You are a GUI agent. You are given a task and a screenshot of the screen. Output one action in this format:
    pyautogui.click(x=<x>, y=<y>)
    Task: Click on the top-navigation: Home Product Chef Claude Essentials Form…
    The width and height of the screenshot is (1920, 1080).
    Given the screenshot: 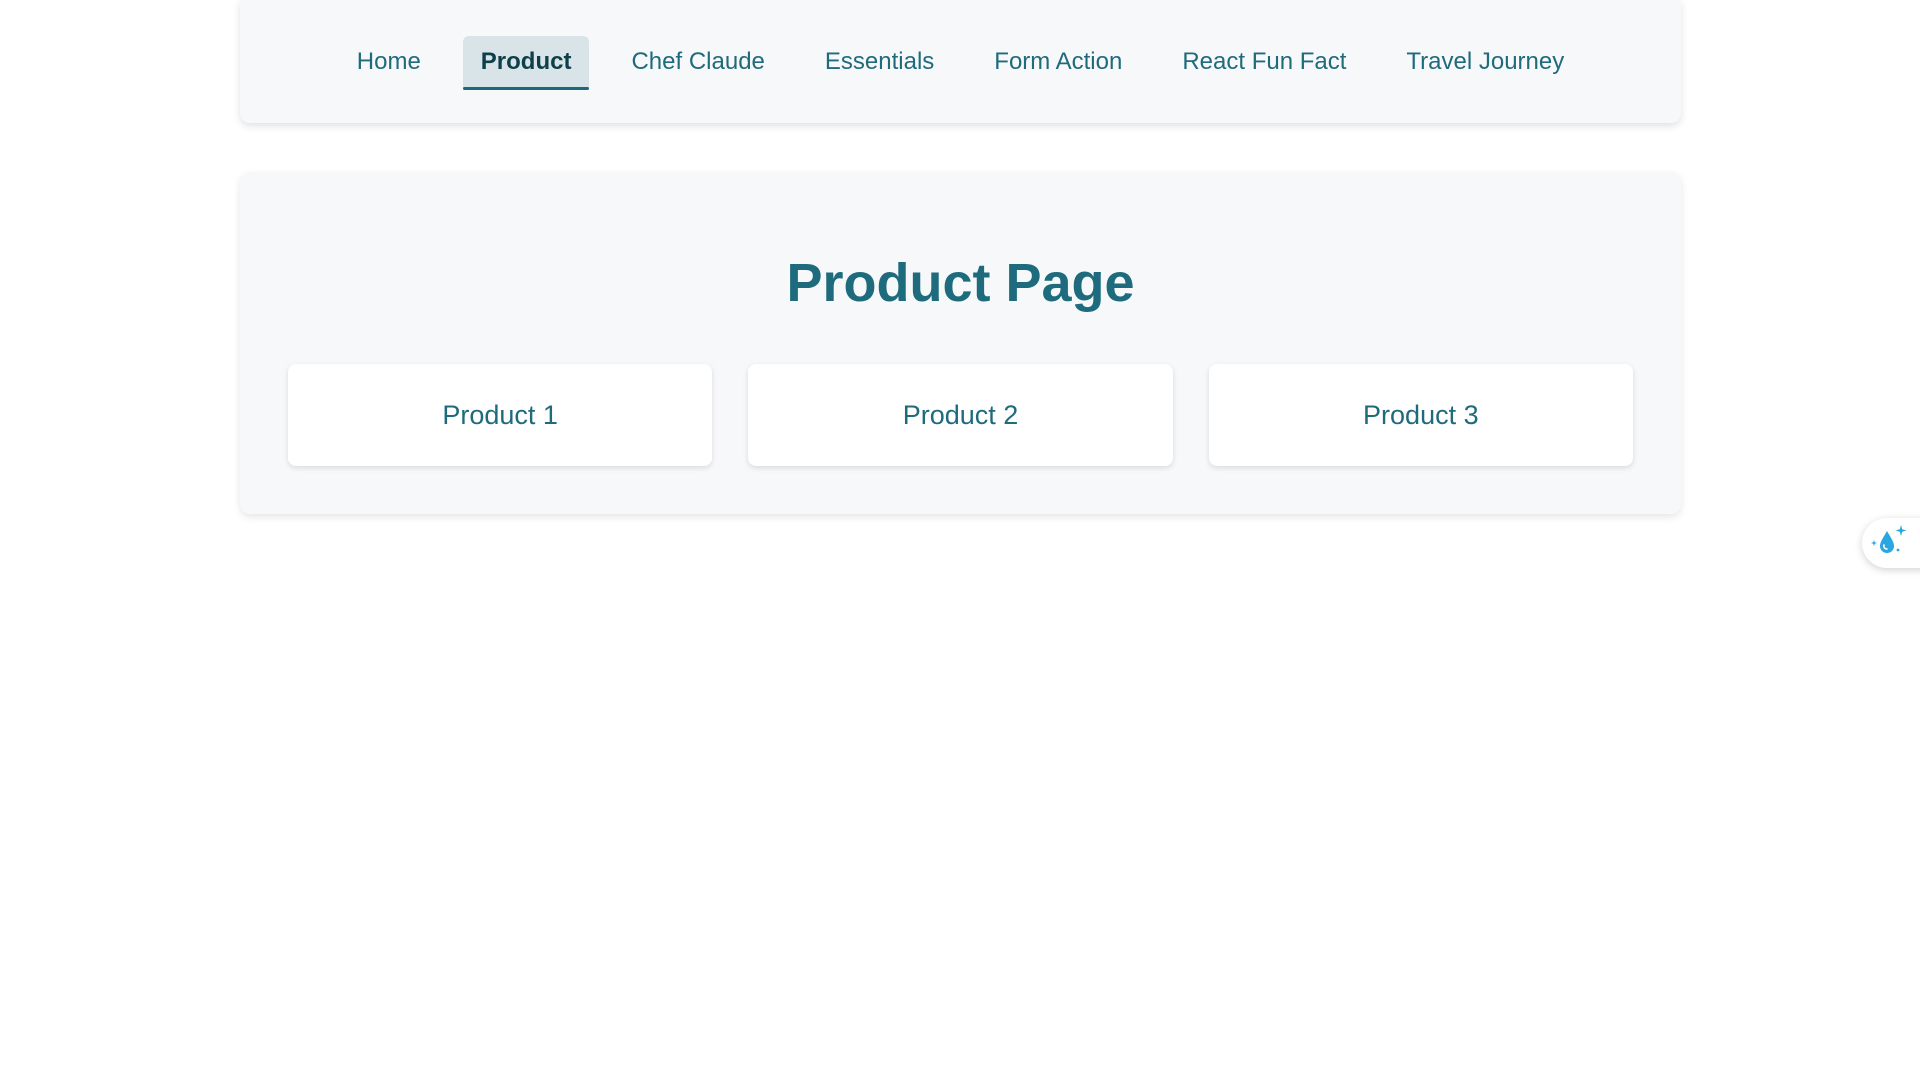 What is the action you would take?
    pyautogui.click(x=960, y=61)
    